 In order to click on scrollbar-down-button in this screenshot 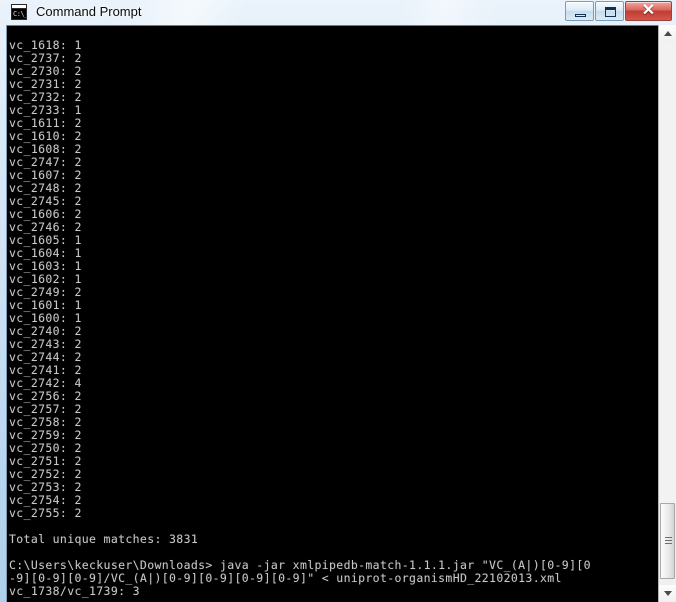, I will do `click(667, 593)`.